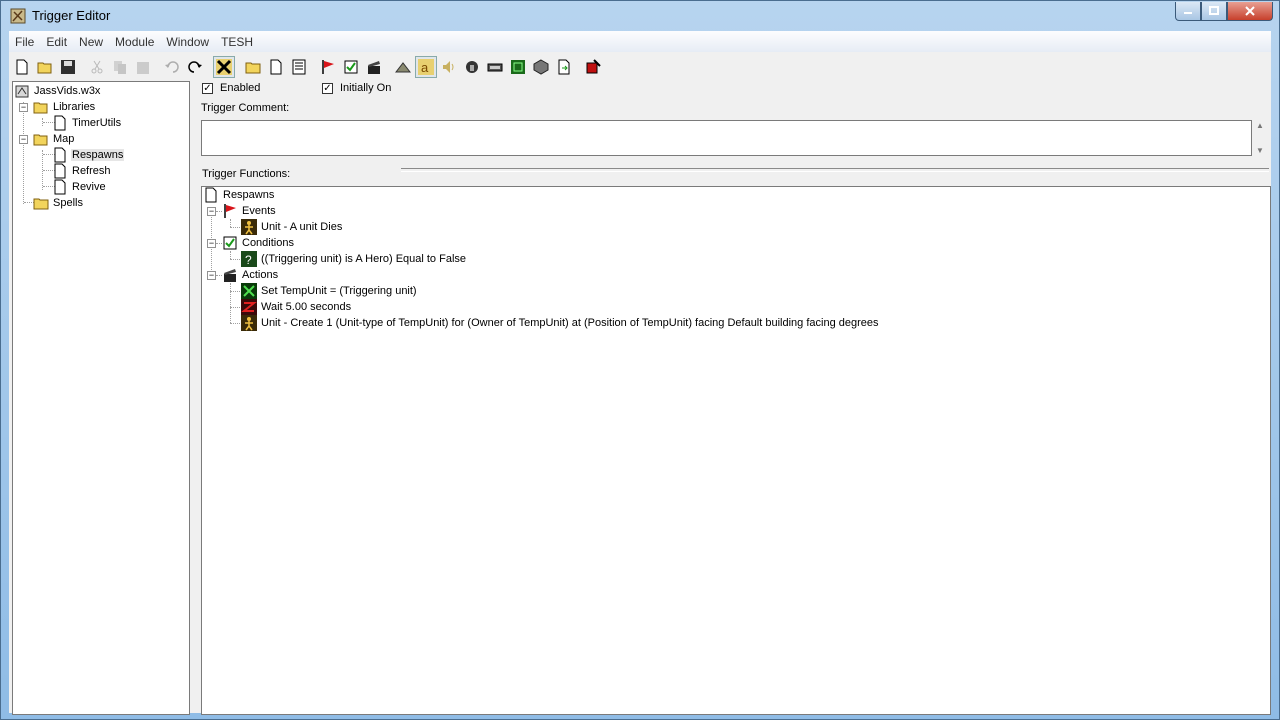 This screenshot has width=1280, height=720. I want to click on tree-node-map: Map, so click(54, 139).